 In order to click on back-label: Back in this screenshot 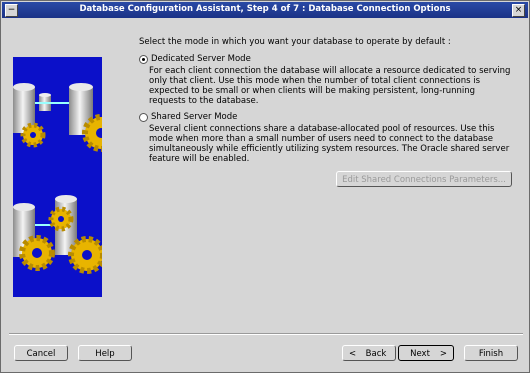, I will do `click(376, 354)`.